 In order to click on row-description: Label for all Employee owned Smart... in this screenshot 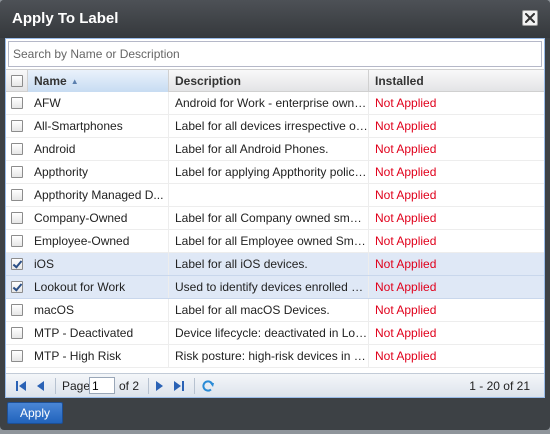, I will do `click(269, 241)`.